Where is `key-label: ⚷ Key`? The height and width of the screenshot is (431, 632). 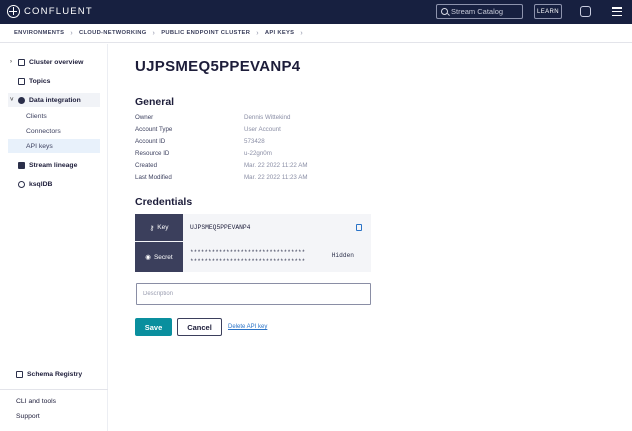 key-label: ⚷ Key is located at coordinates (159, 227).